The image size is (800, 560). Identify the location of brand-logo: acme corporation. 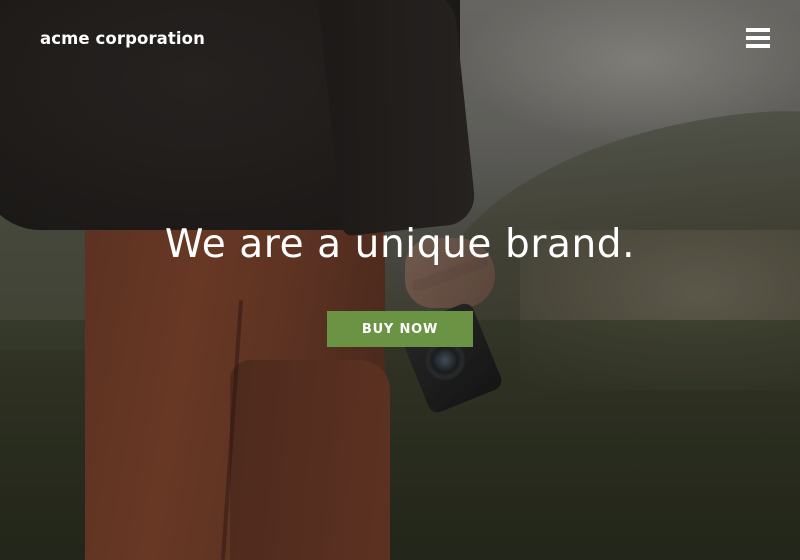
(122, 38).